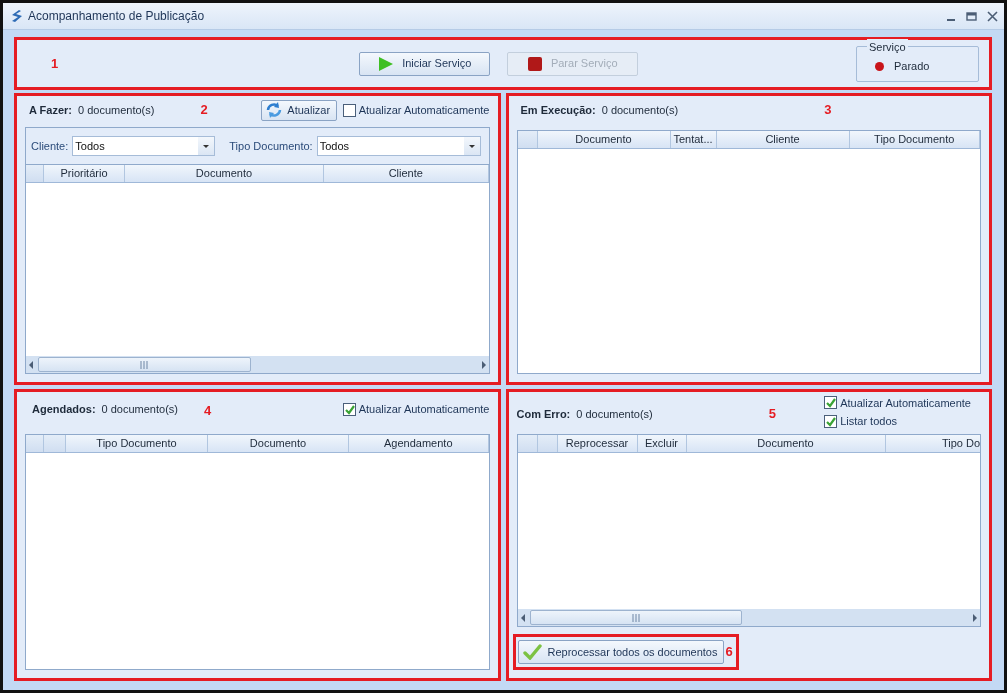 The height and width of the screenshot is (693, 1007). I want to click on window-title: Acompanhamento de Publicação, so click(116, 16).